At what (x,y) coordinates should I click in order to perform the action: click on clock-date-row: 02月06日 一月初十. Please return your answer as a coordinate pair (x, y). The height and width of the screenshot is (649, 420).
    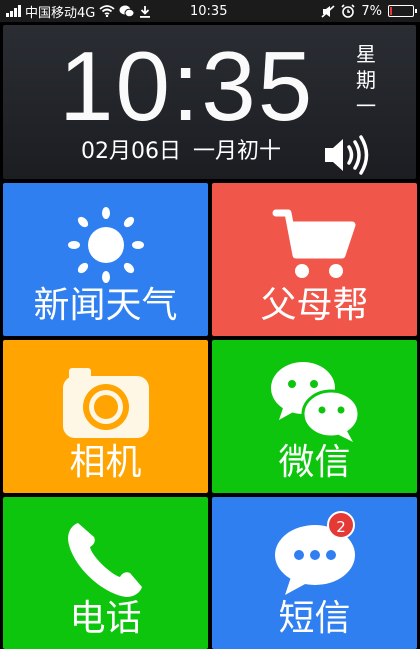
    Looking at the image, I should click on (181, 152).